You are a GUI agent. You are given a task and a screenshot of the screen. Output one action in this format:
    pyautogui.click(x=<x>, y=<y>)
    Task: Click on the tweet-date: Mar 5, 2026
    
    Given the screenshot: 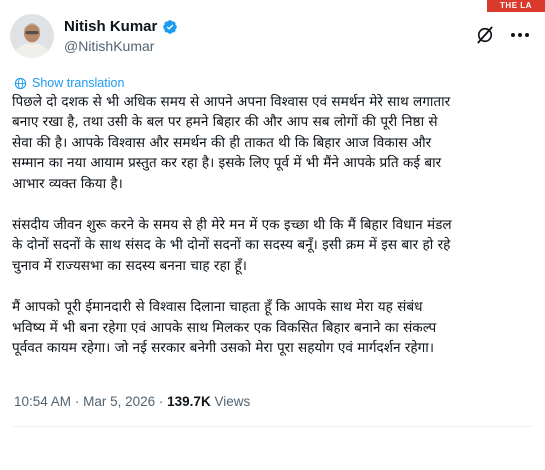 What is the action you would take?
    pyautogui.click(x=119, y=401)
    